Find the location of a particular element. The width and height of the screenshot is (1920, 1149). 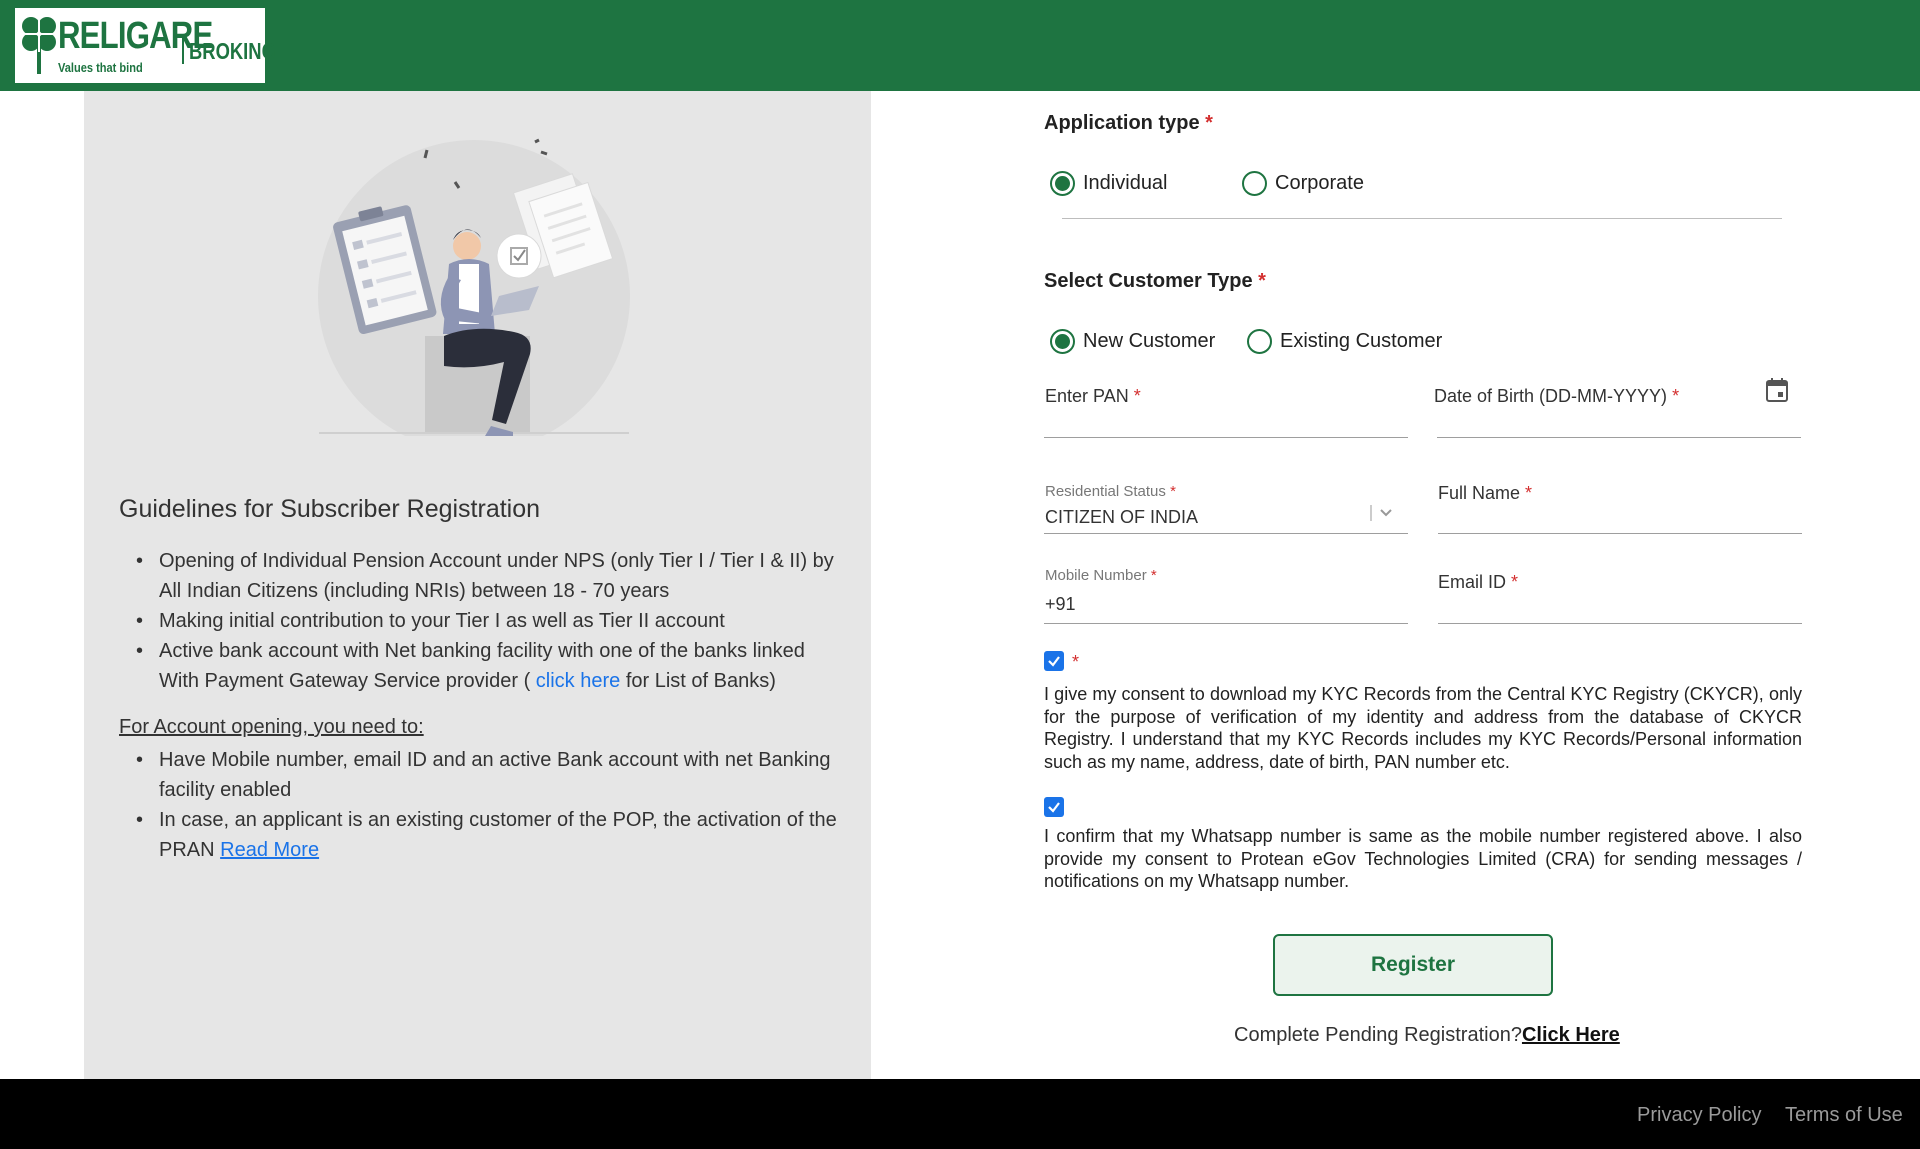

banks-list-link: click here is located at coordinates (578, 681).